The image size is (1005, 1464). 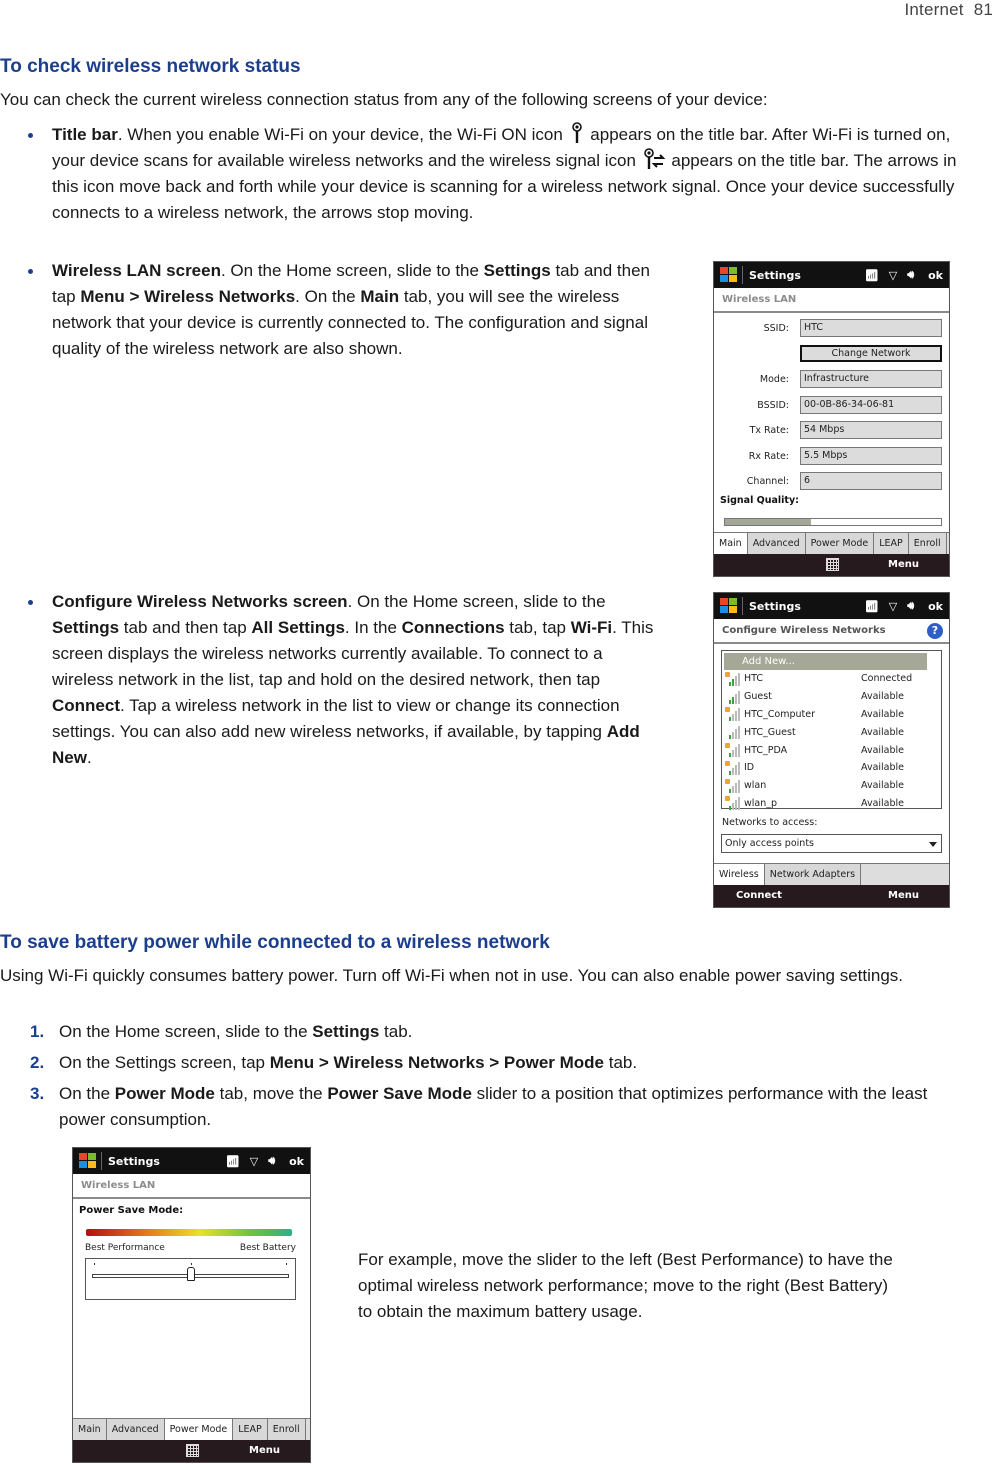 I want to click on help-icon: ?, so click(x=935, y=631).